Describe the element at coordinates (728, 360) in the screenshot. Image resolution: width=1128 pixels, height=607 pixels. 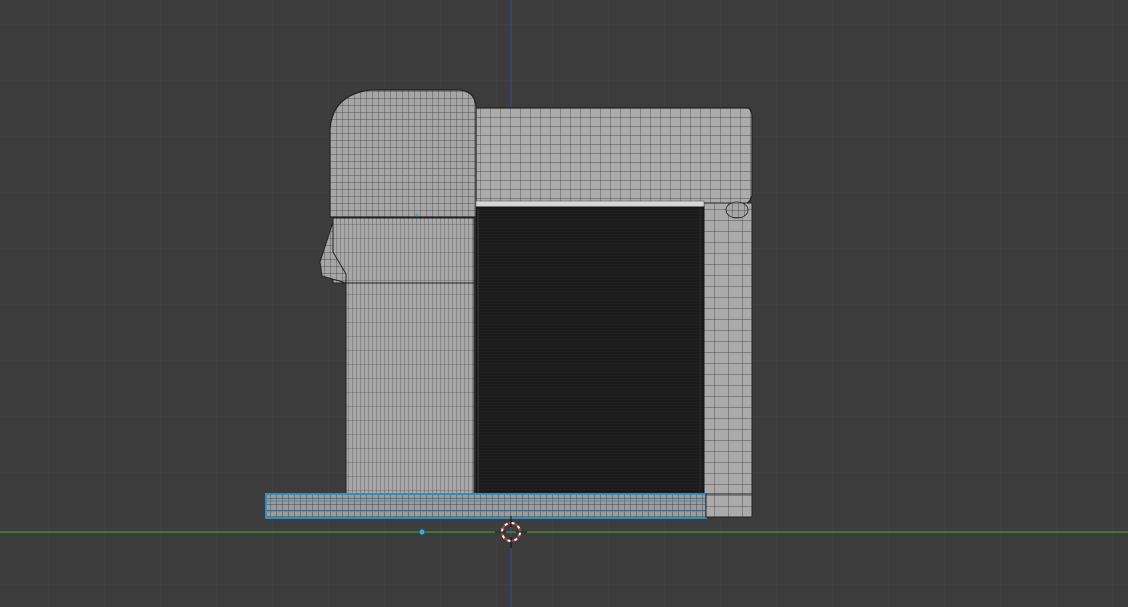
I see `back-wall` at that location.